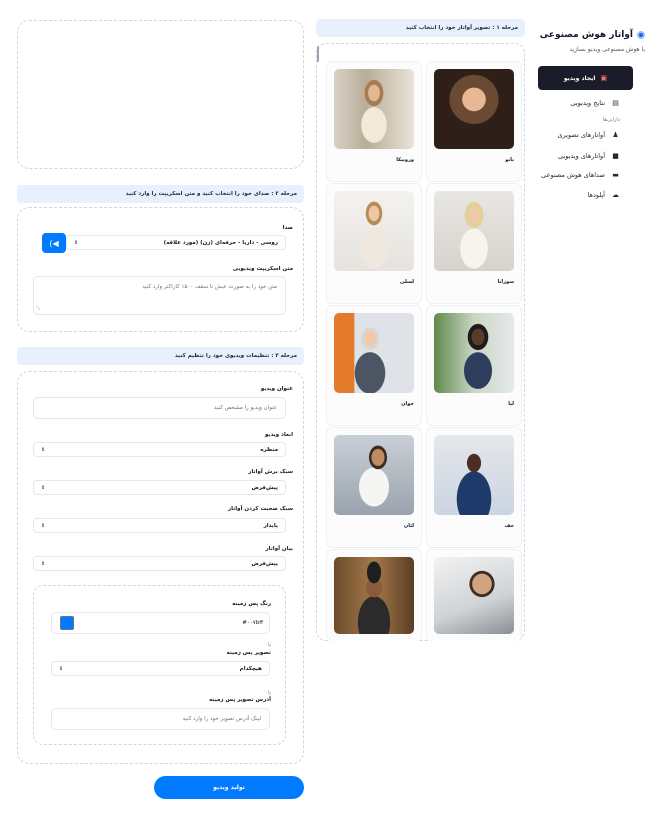  I want to click on cloud-upload-icon: ☁, so click(615, 194).